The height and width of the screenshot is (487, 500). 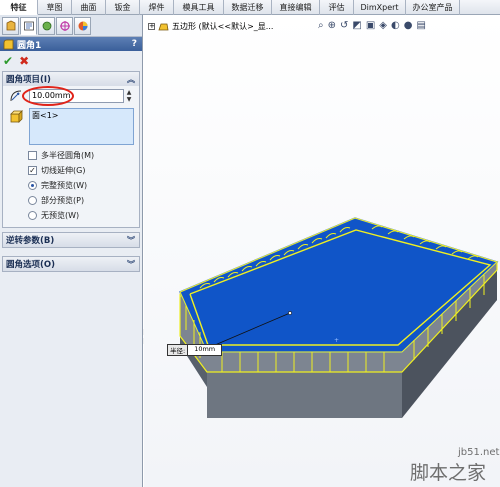 I want to click on property-manager-icon, so click(x=28, y=25).